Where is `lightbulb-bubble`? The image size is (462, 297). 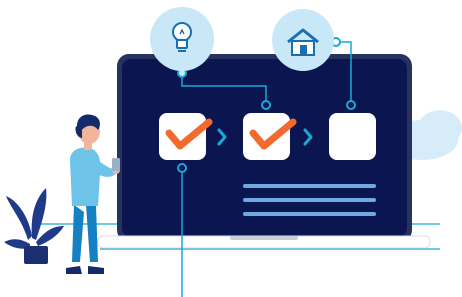
lightbulb-bubble is located at coordinates (182, 39).